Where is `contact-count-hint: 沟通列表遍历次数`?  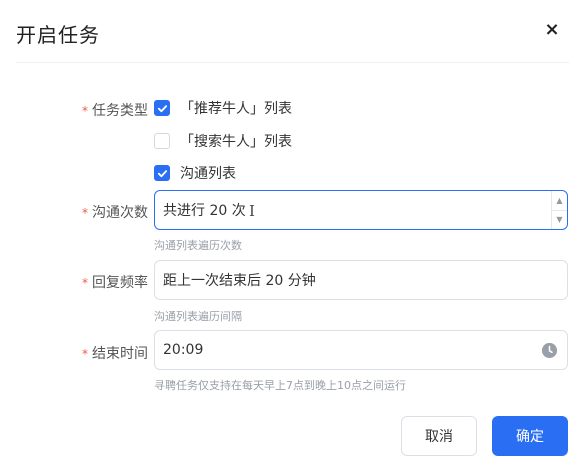 contact-count-hint: 沟通列表遍历次数 is located at coordinates (198, 245).